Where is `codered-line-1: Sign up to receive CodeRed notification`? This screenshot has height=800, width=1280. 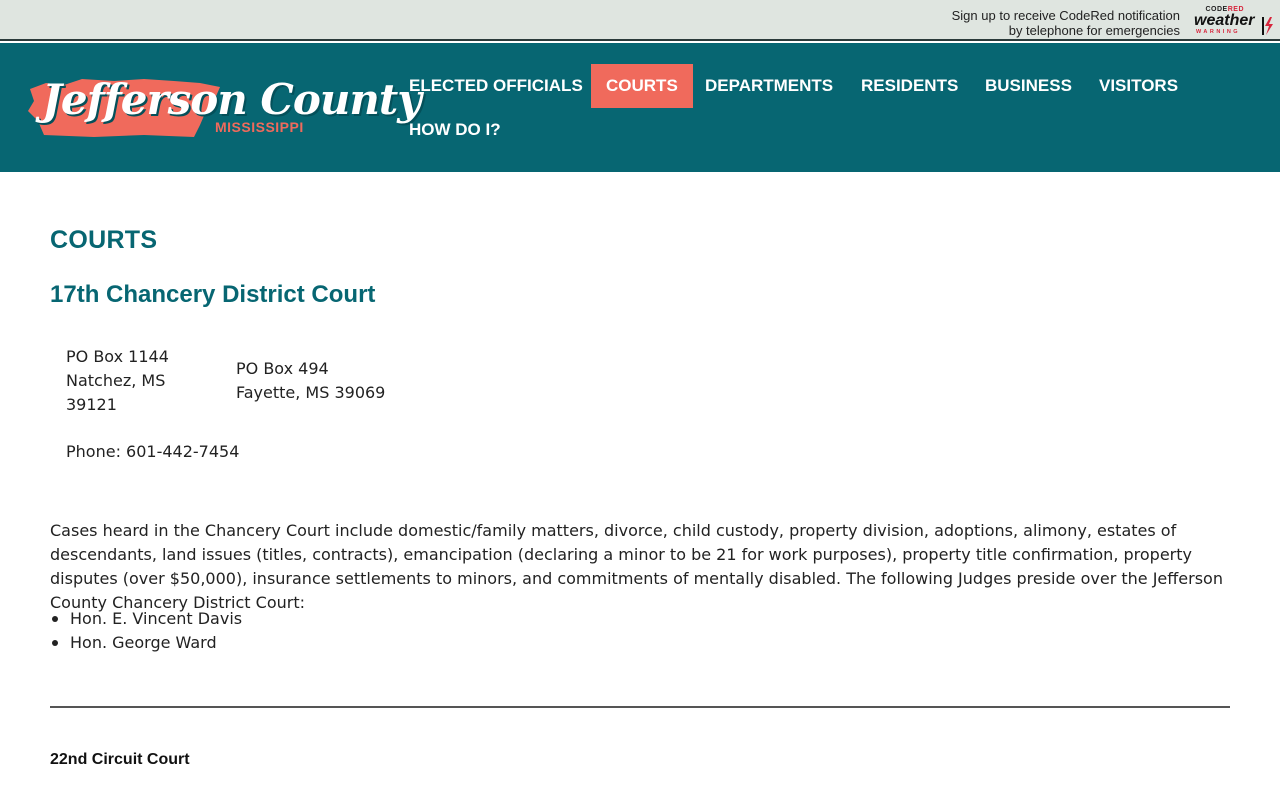 codered-line-1: Sign up to receive CodeRed notification is located at coordinates (1066, 15).